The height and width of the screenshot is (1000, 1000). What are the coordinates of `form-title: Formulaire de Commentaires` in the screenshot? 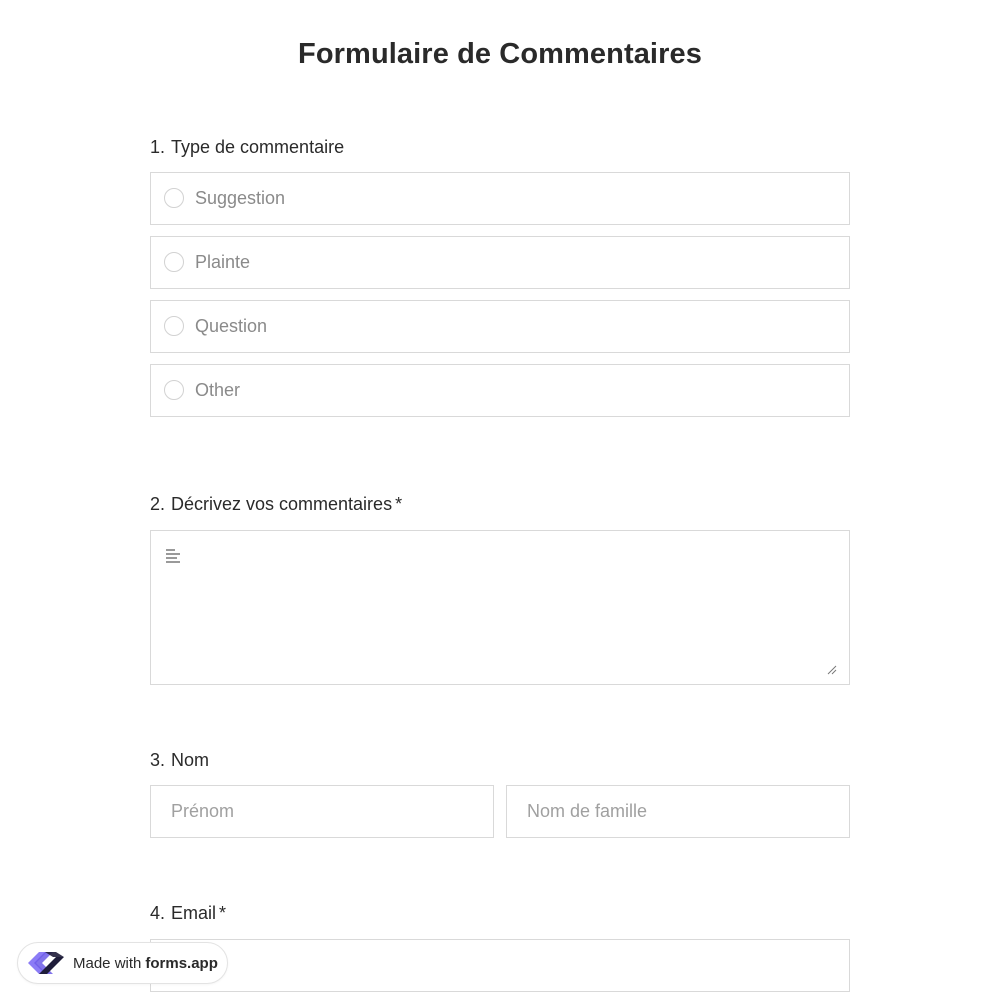 It's located at (500, 54).